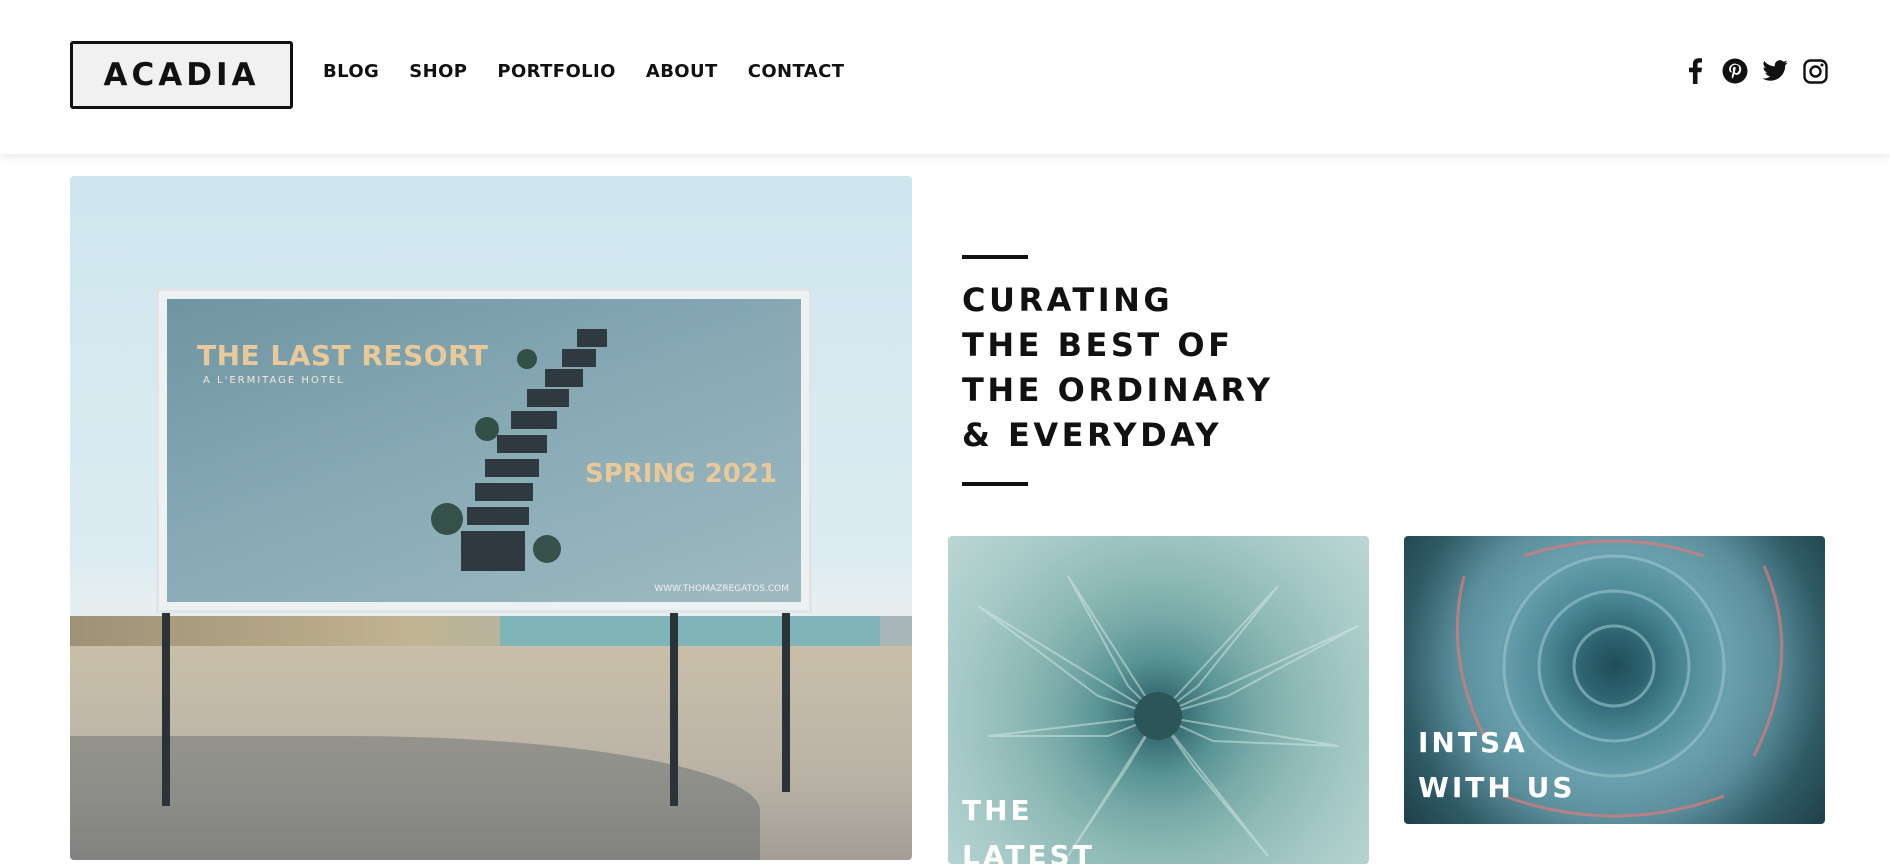 This screenshot has width=1890, height=864. Describe the element at coordinates (1028, 851) in the screenshot. I see `card-title-line: LATEST` at that location.